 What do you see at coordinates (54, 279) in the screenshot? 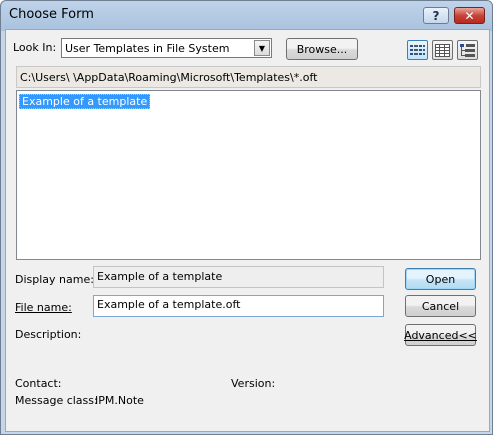
I see `display-name-label: Display name:` at bounding box center [54, 279].